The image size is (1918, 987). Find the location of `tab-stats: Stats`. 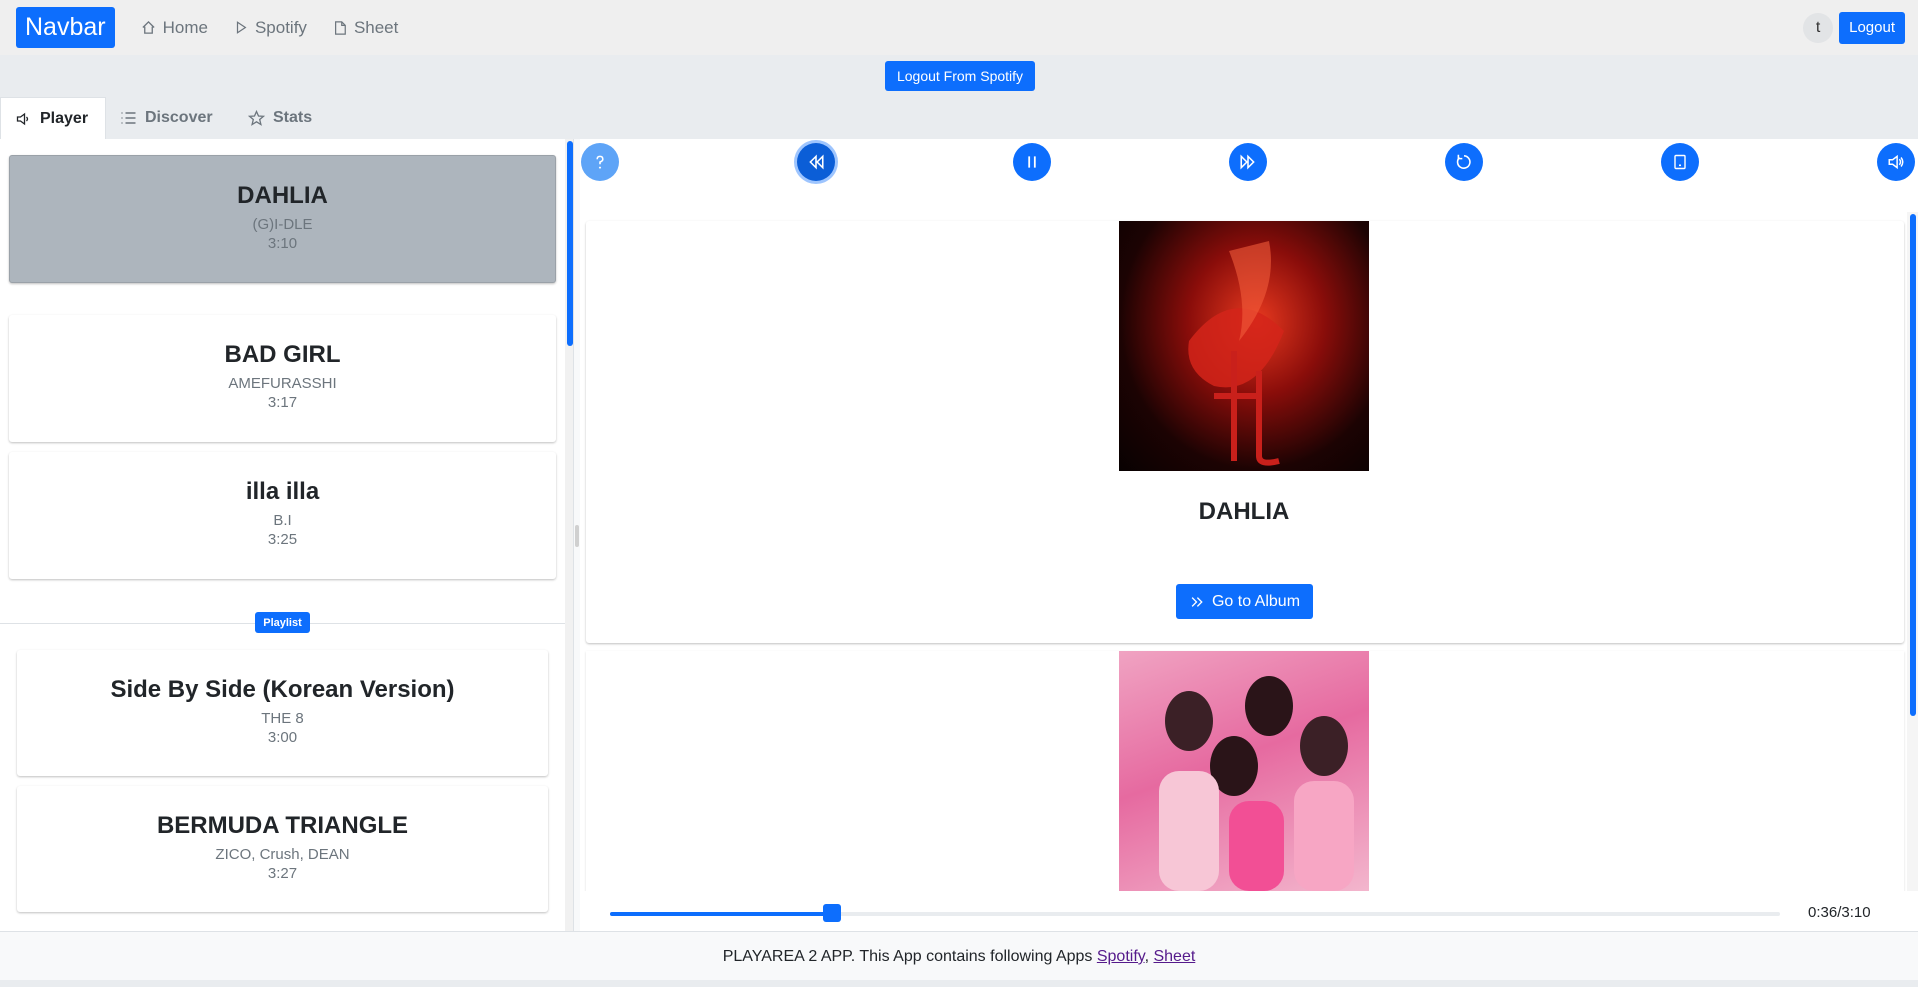

tab-stats: Stats is located at coordinates (282, 118).